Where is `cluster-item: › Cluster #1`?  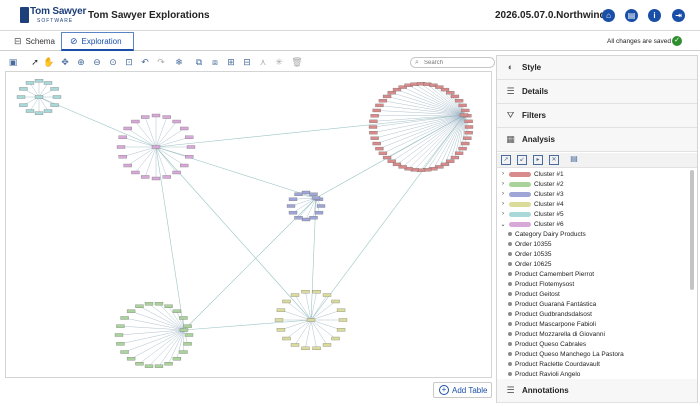 cluster-item: › Cluster #1 is located at coordinates (532, 174).